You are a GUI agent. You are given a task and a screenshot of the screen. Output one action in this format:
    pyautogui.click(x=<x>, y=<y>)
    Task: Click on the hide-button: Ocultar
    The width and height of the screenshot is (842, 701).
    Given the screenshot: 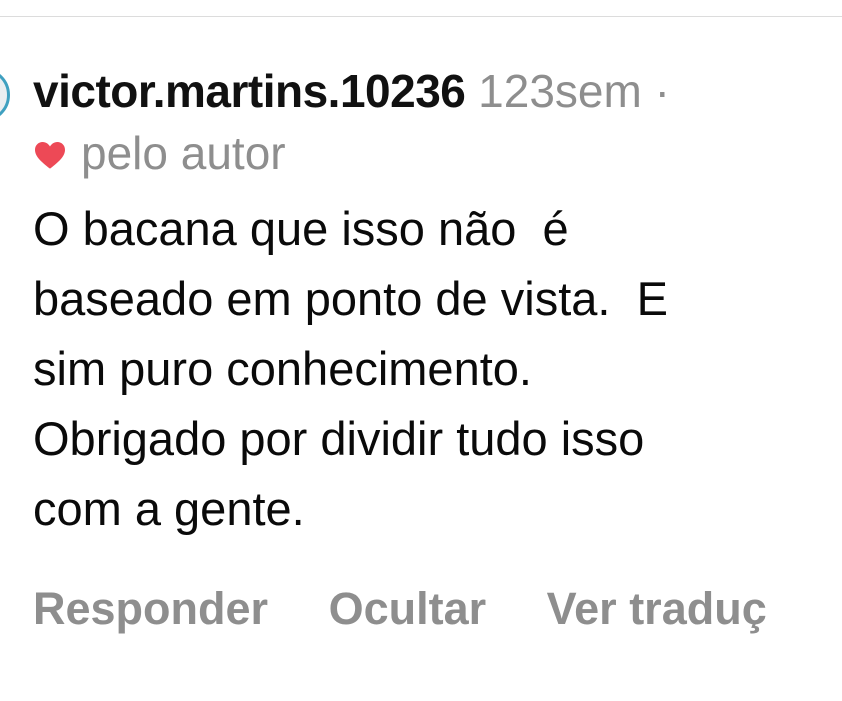 What is the action you would take?
    pyautogui.click(x=408, y=609)
    